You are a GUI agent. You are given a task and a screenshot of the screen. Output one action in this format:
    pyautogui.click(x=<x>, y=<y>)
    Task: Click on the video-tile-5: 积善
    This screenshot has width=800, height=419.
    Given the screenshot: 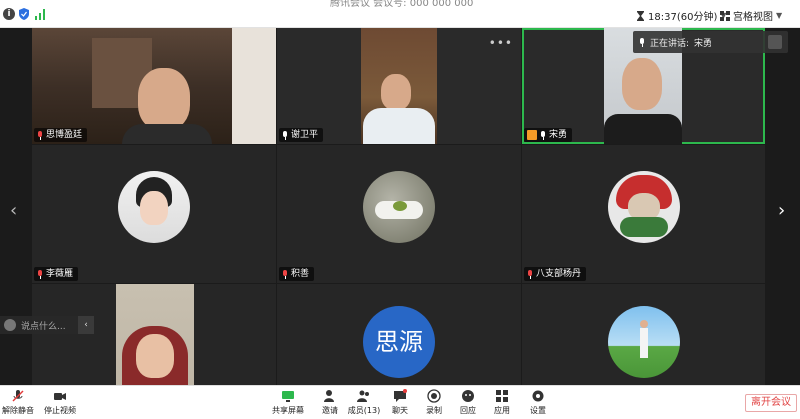 What is the action you would take?
    pyautogui.click(x=399, y=214)
    